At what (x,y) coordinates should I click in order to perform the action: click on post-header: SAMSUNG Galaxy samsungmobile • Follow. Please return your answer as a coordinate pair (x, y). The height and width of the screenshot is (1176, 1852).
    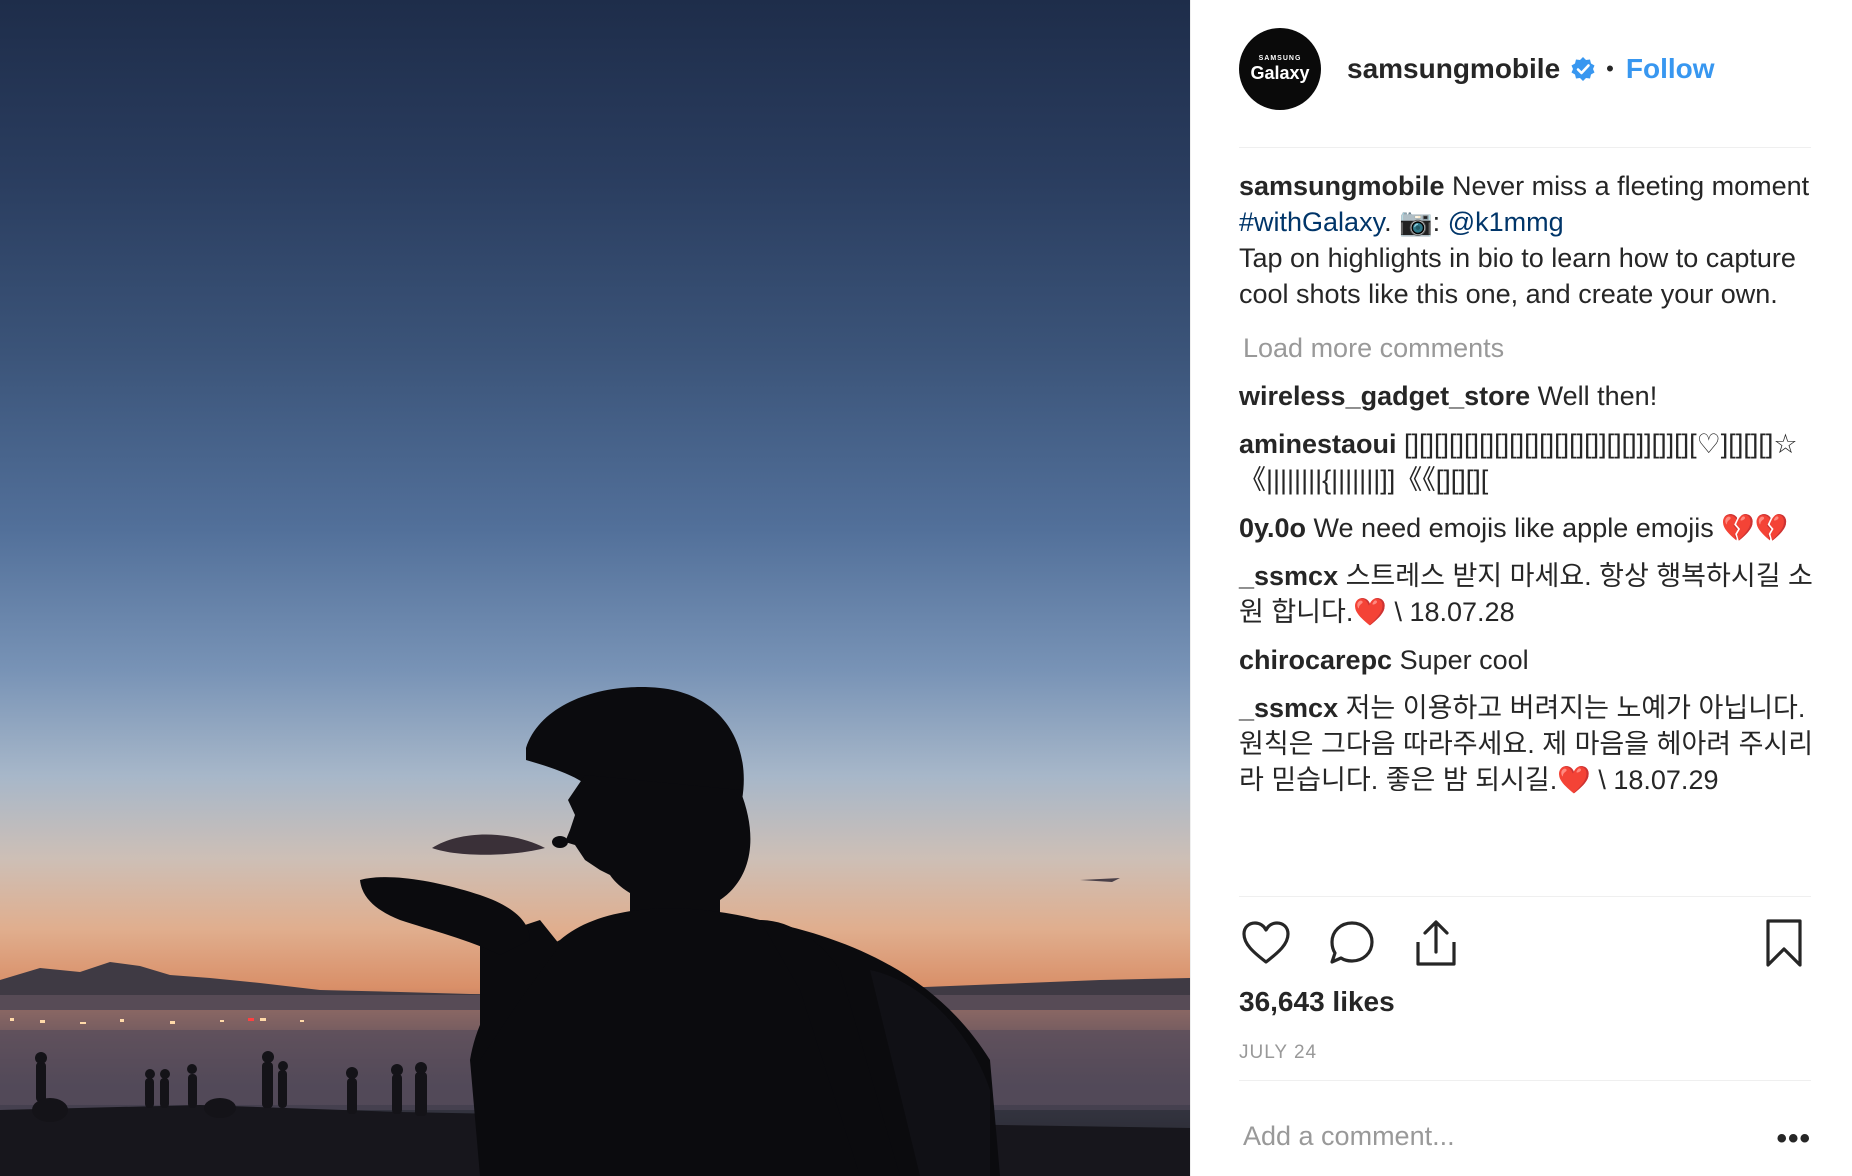
    Looking at the image, I should click on (1477, 69).